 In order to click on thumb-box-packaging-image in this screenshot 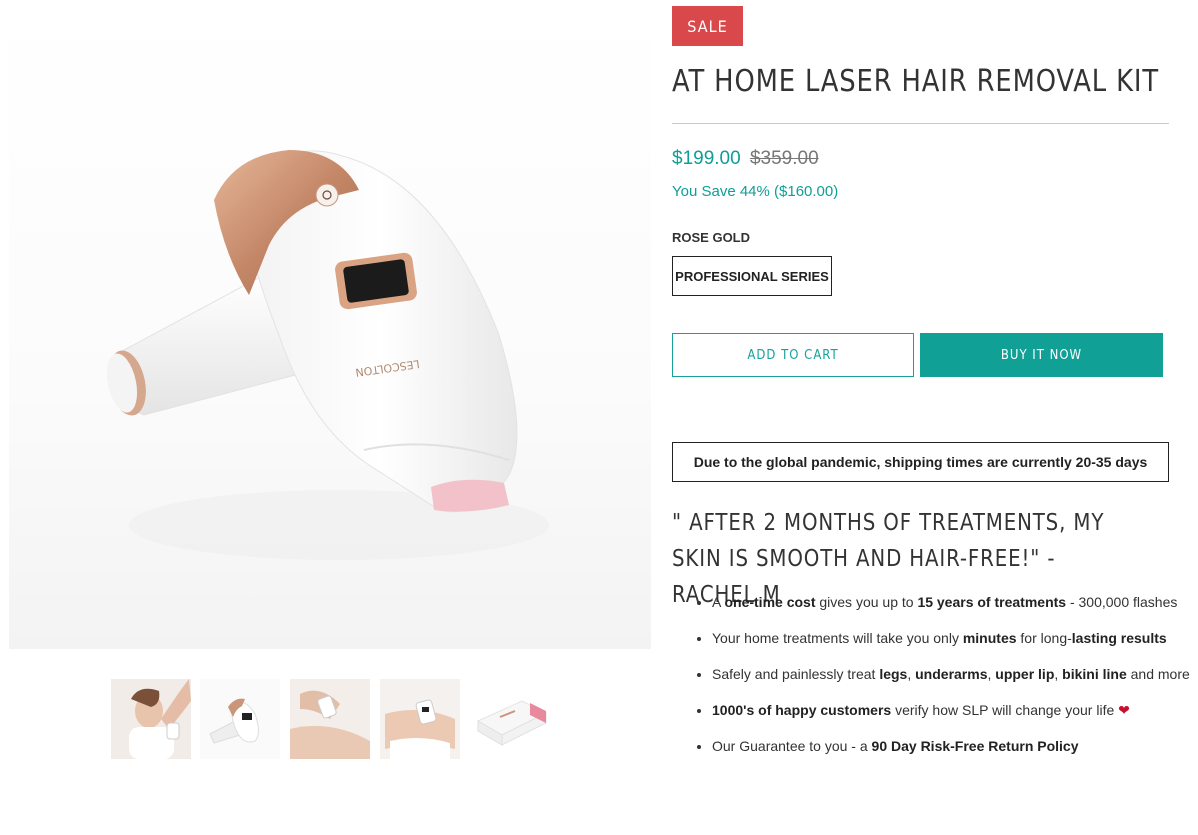, I will do `click(510, 719)`.